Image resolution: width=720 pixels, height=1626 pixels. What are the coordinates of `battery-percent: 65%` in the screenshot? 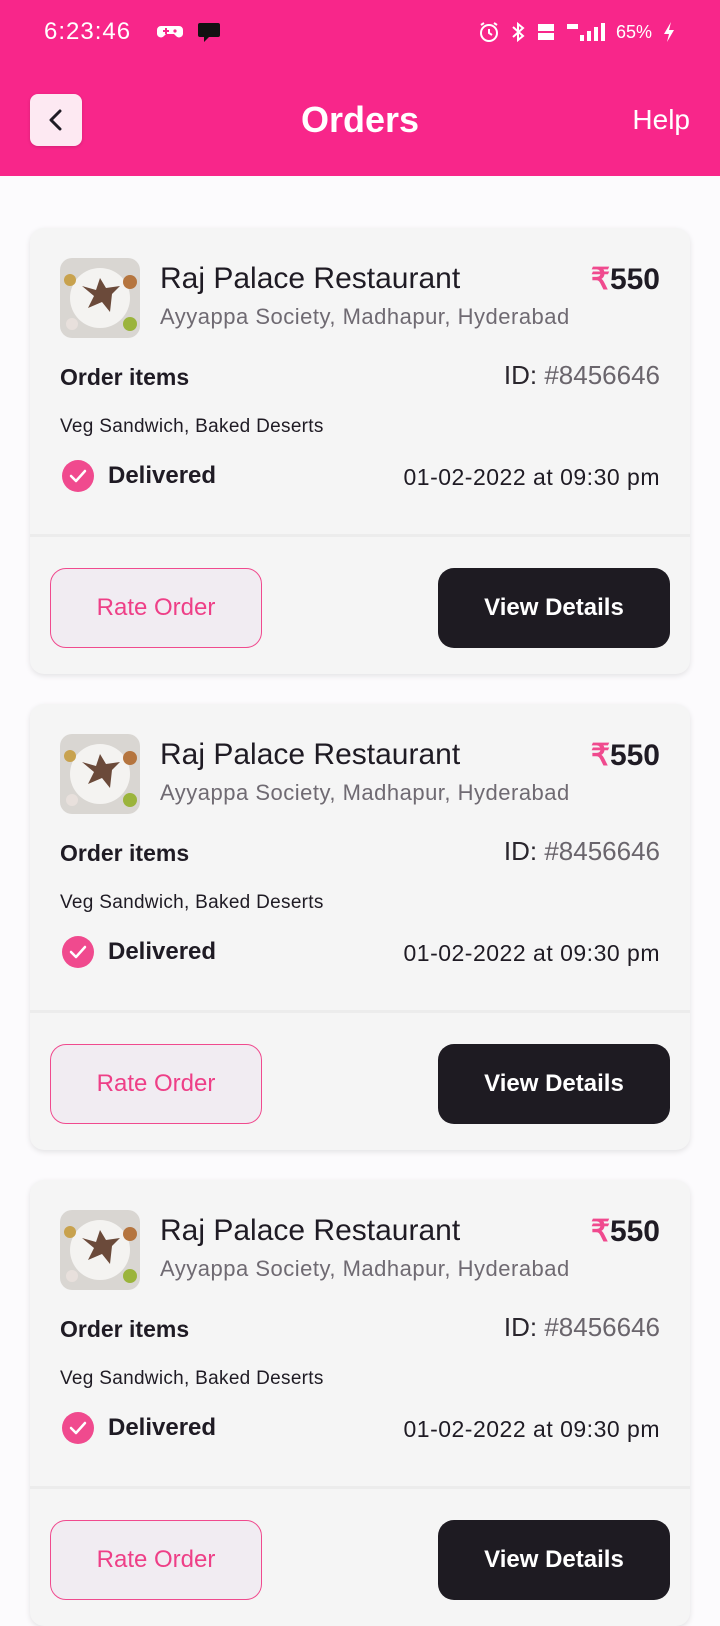 It's located at (633, 31).